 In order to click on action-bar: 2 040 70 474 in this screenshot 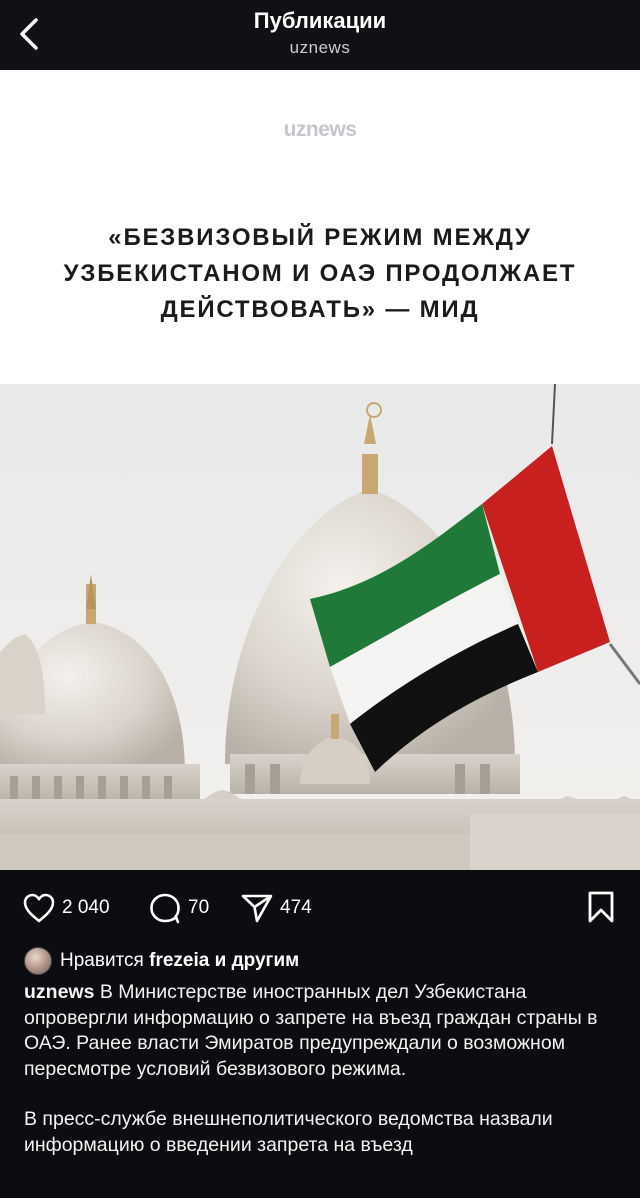, I will do `click(320, 908)`.